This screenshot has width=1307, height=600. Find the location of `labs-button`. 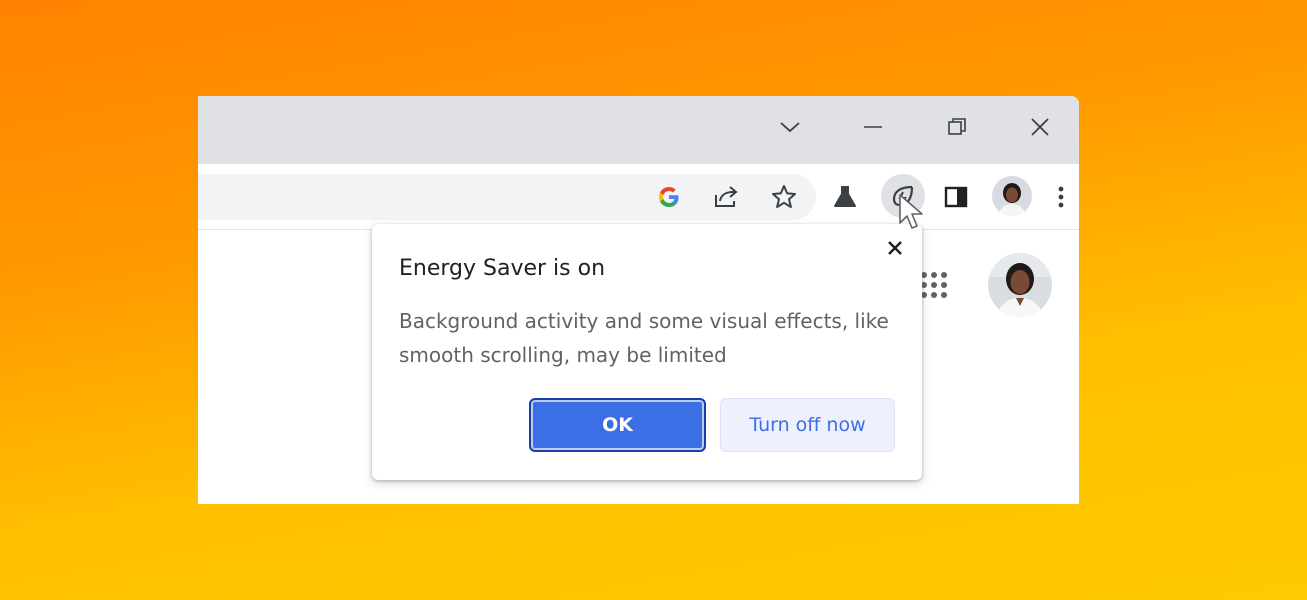

labs-button is located at coordinates (845, 197).